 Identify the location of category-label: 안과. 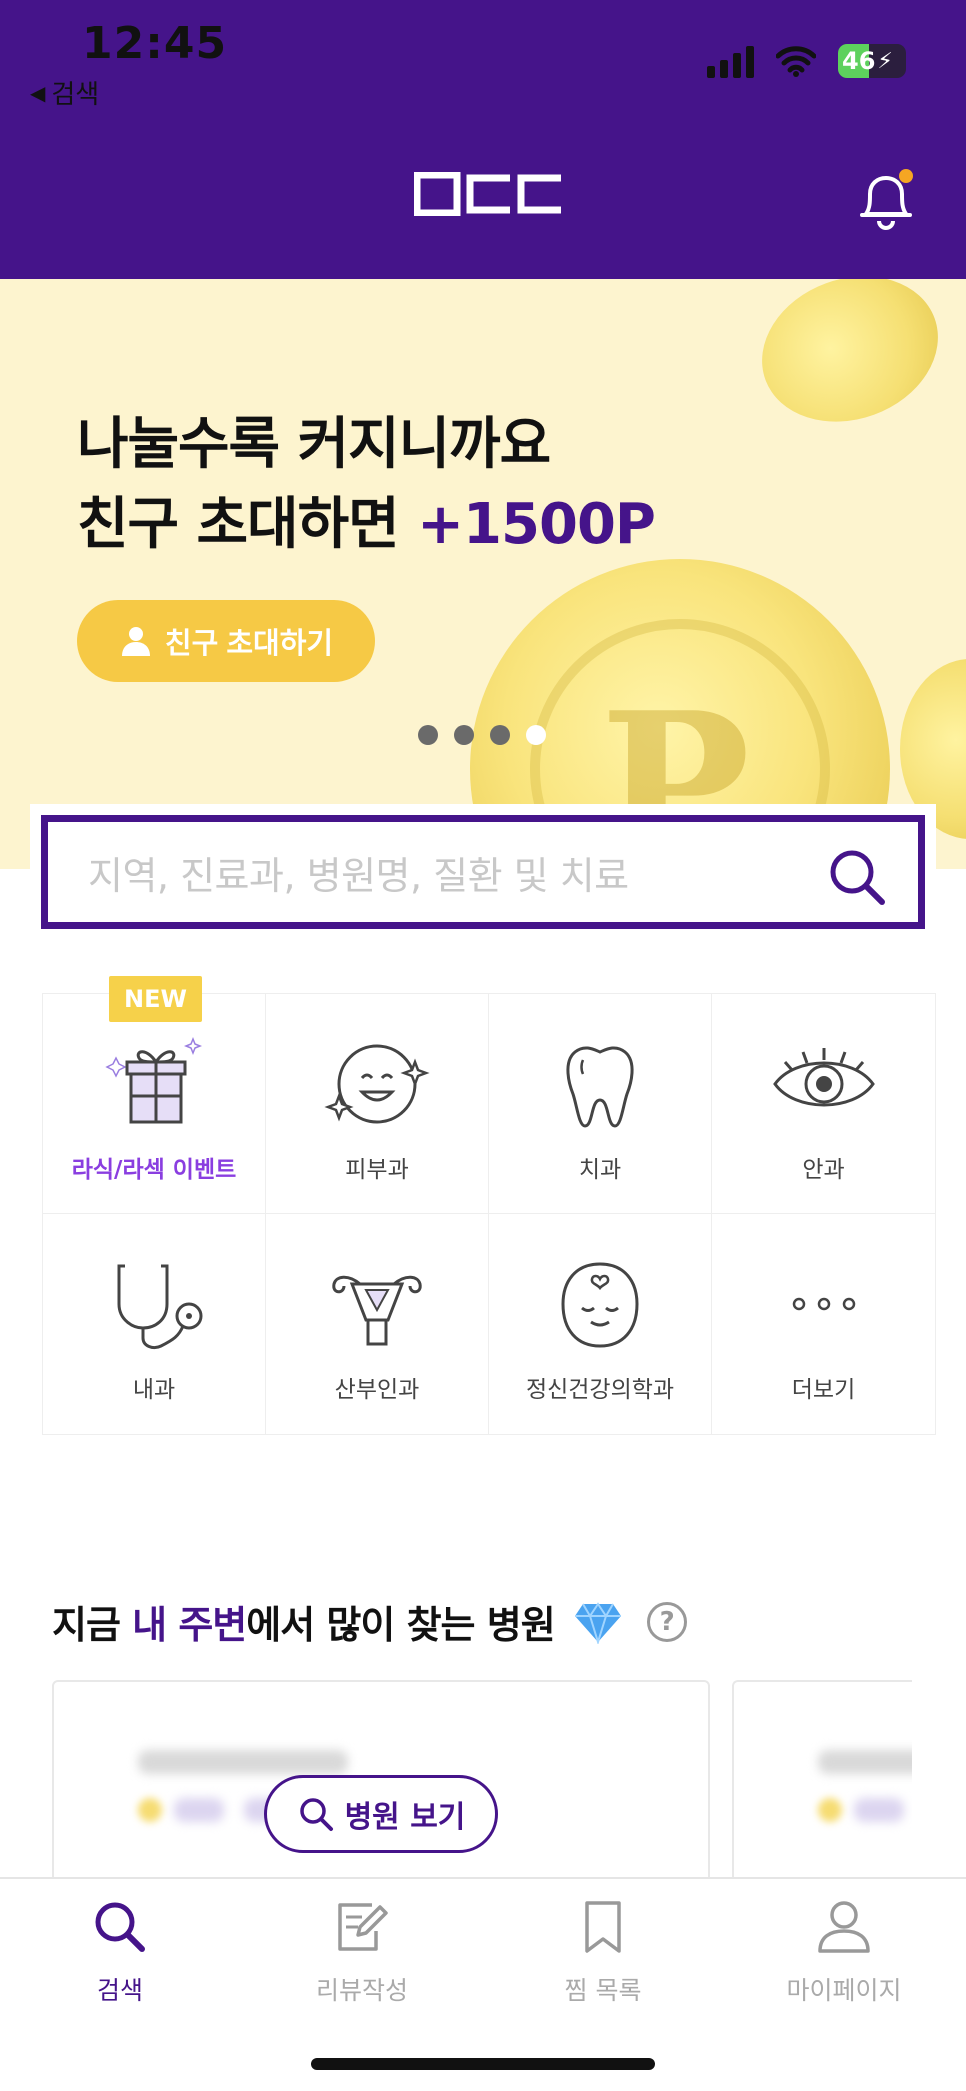
(823, 1170).